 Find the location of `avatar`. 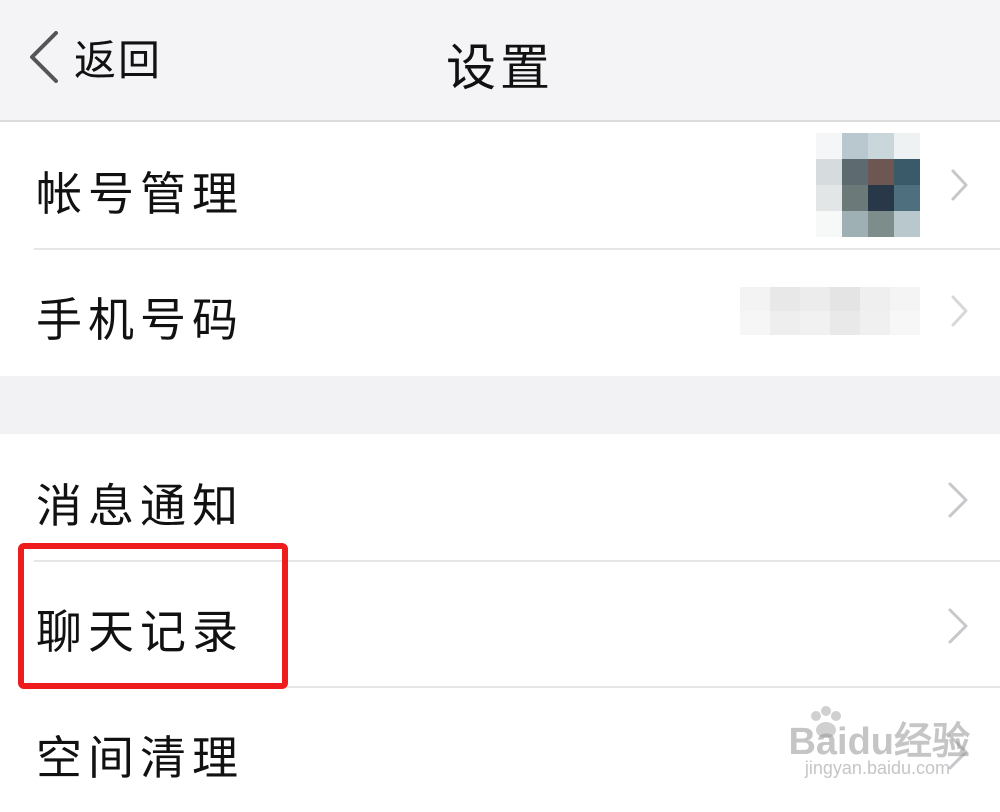

avatar is located at coordinates (840, 185).